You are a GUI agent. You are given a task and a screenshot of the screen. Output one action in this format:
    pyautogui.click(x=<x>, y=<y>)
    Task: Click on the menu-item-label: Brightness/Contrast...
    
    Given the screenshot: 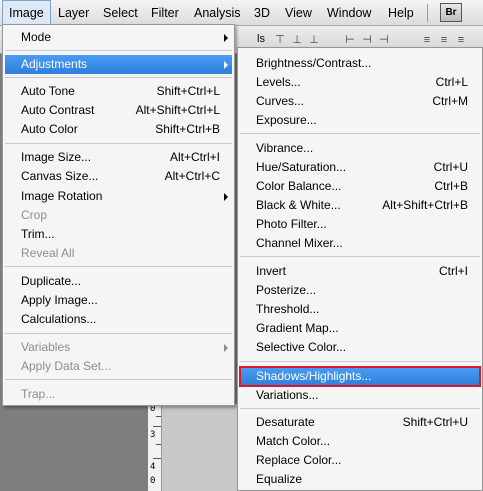 What is the action you would take?
    pyautogui.click(x=314, y=63)
    